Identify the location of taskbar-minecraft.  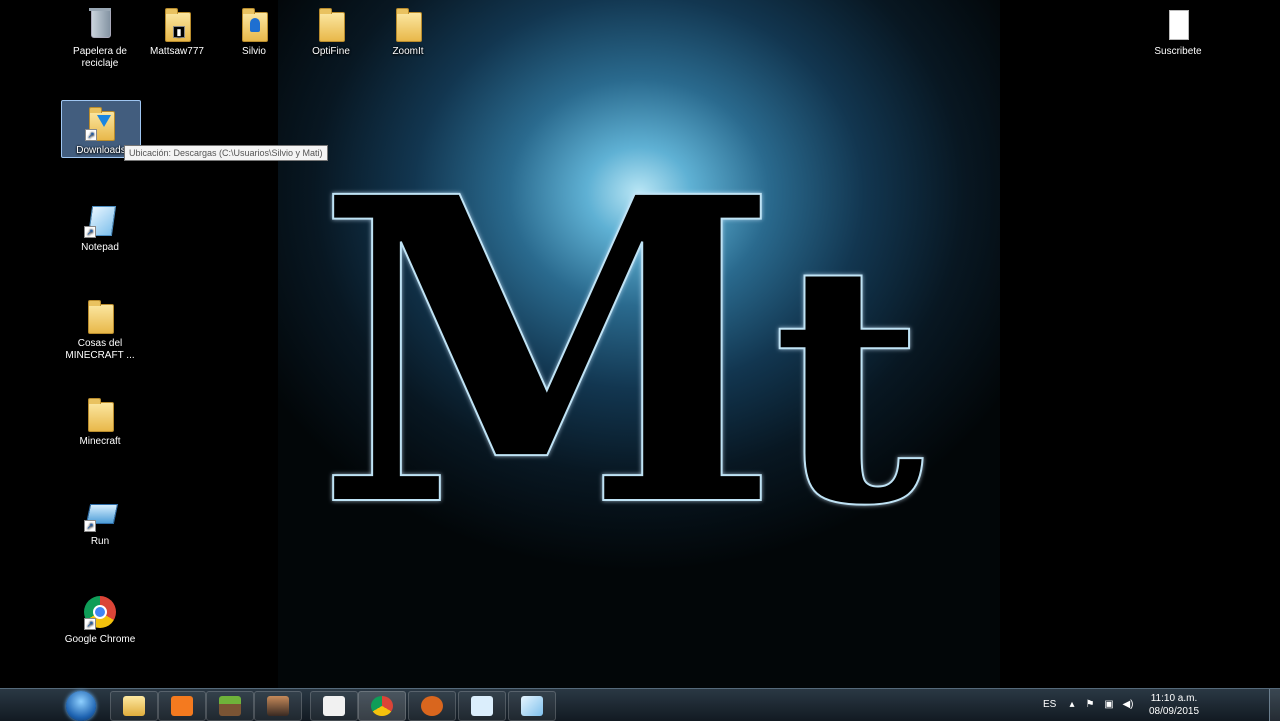
(230, 706).